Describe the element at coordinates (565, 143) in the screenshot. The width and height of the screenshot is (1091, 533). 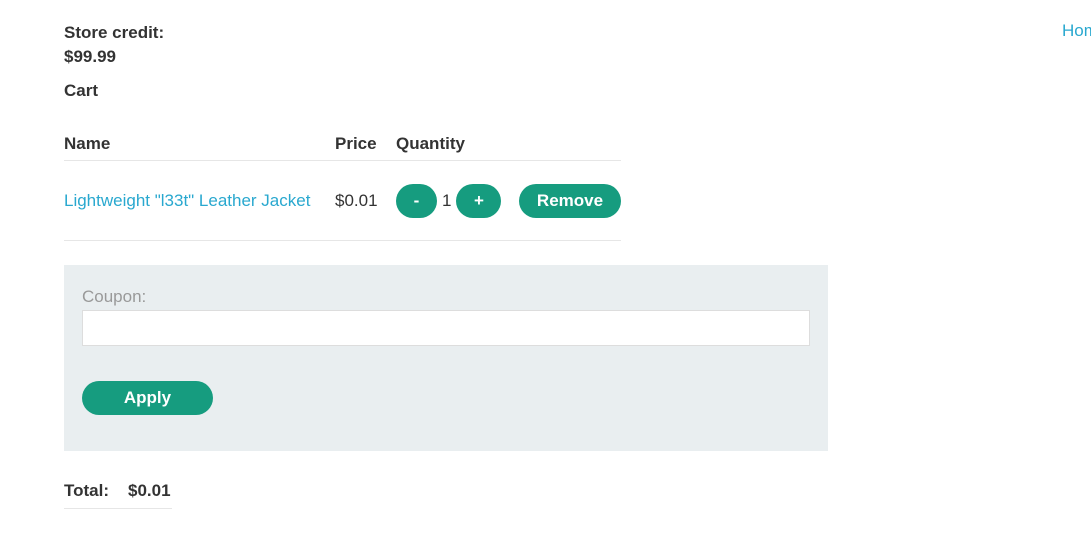
I see `column-header-actions` at that location.